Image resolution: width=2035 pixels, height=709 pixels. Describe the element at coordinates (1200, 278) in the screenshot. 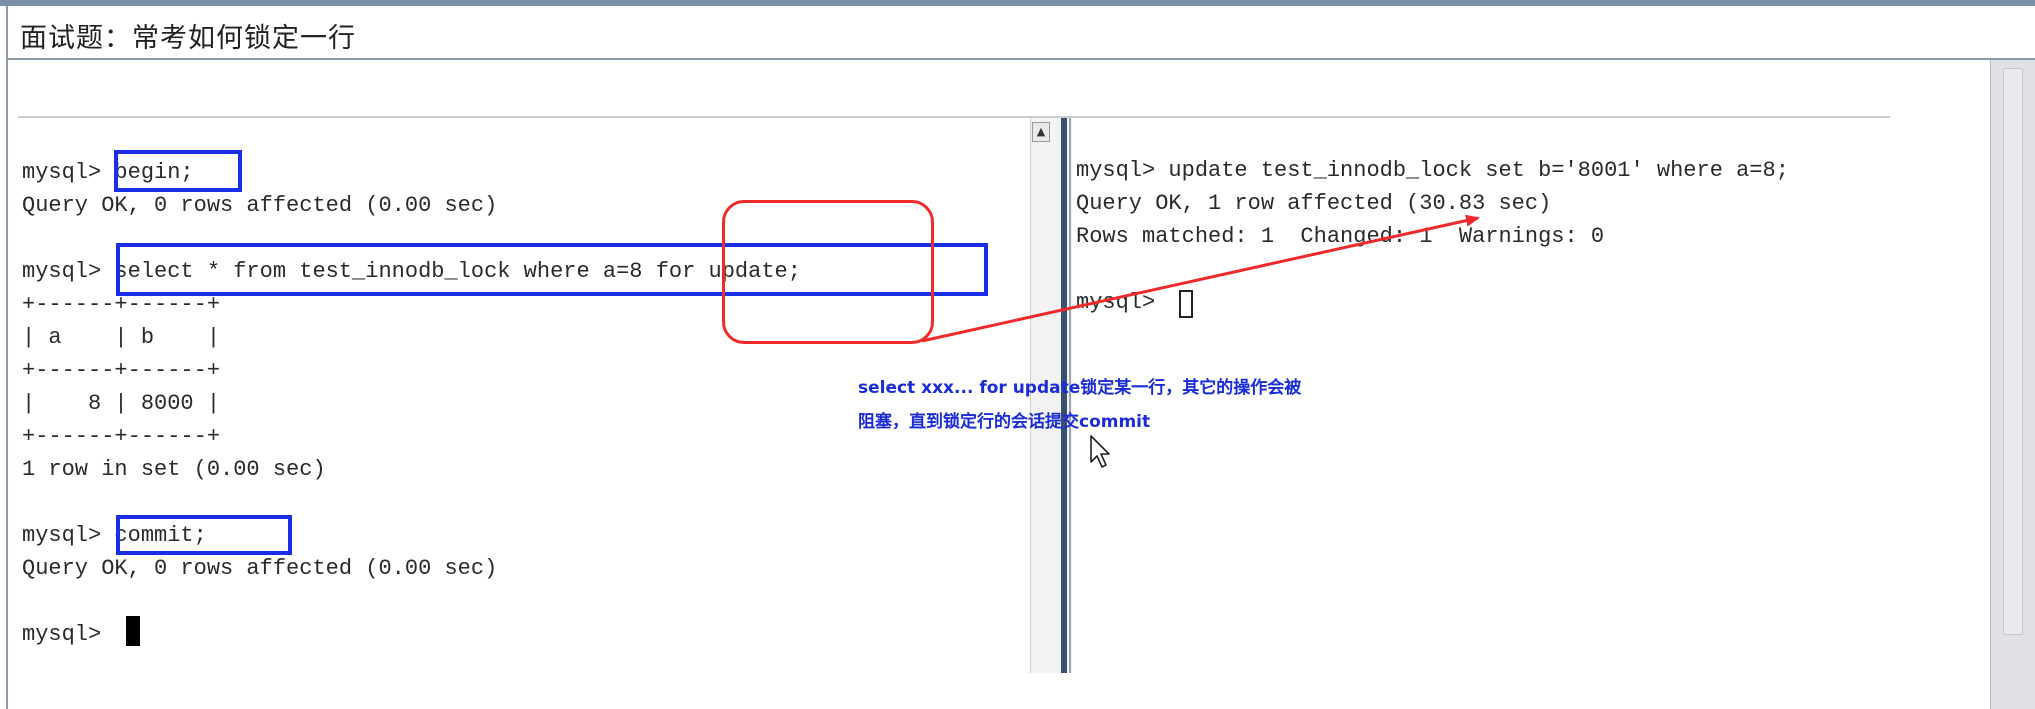

I see `red-arrow` at that location.